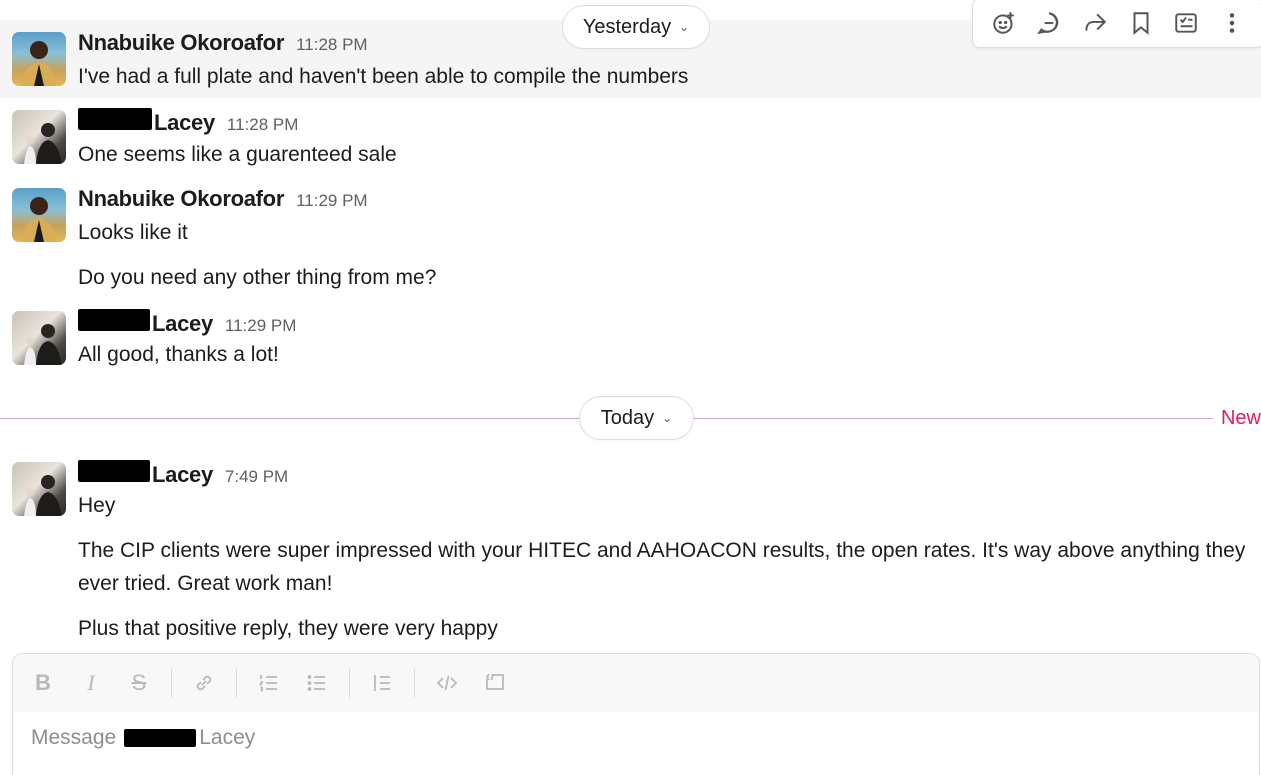 Image resolution: width=1261 pixels, height=775 pixels. I want to click on code-block-icon, so click(495, 683).